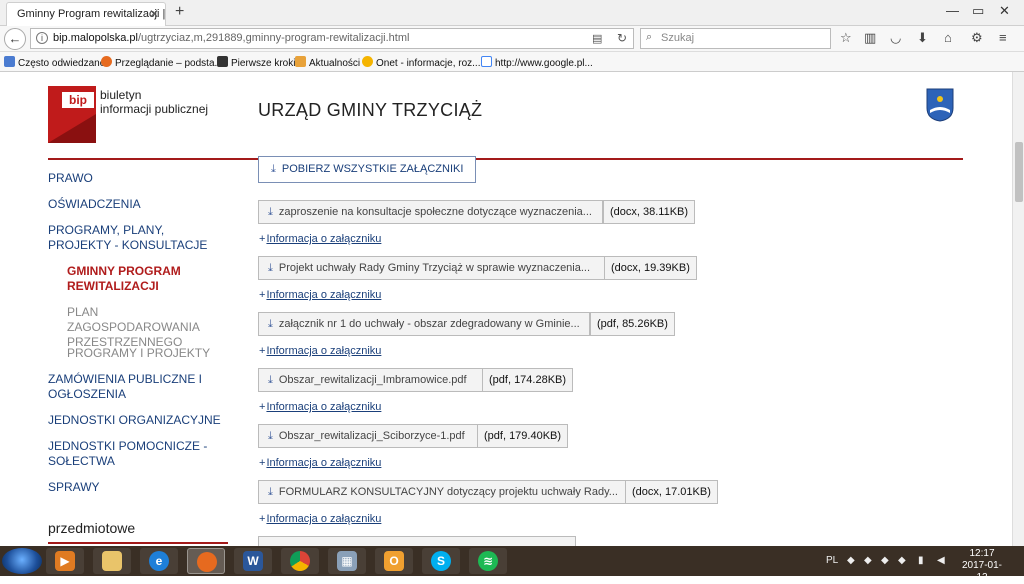 This screenshot has width=1024, height=584. Describe the element at coordinates (327, 62) in the screenshot. I see `bookmark-item: Aktualności` at that location.